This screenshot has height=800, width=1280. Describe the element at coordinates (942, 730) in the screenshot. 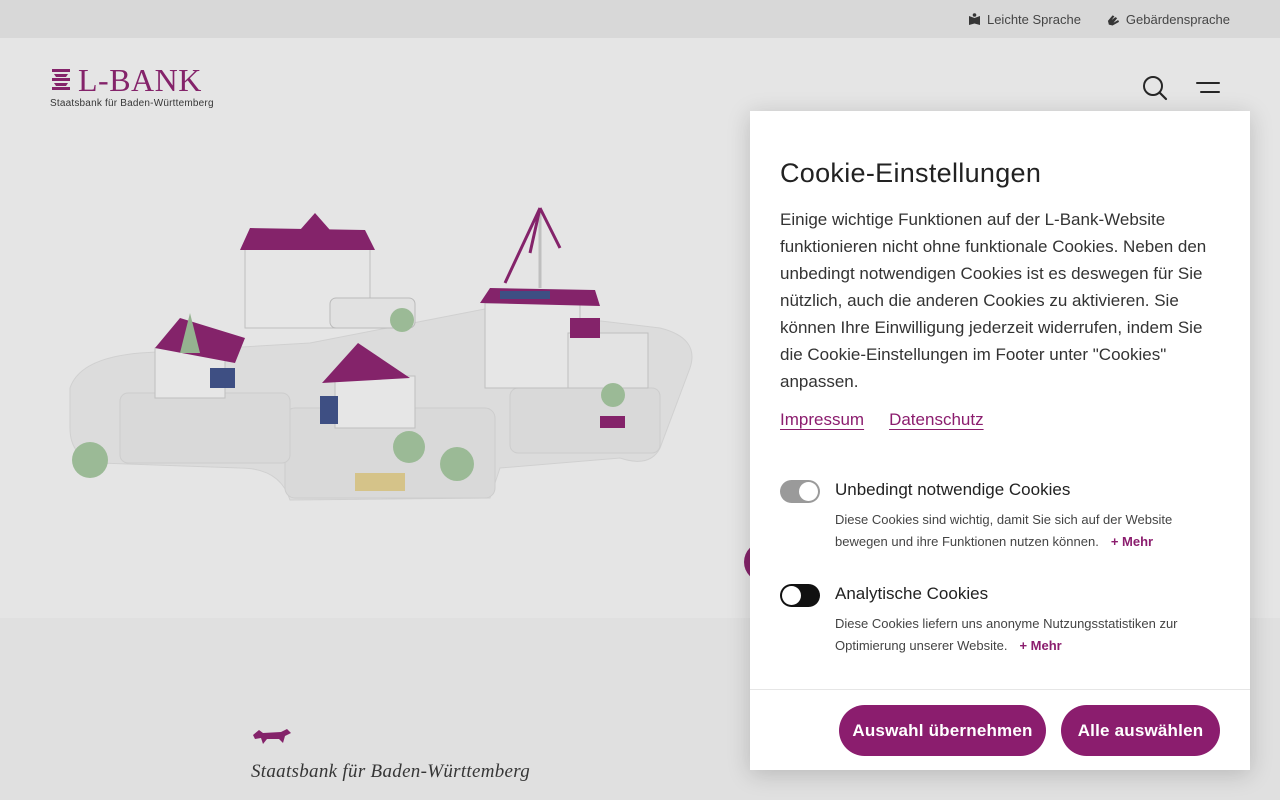

I see `save-selection-button: Auswahl übernehmen` at that location.